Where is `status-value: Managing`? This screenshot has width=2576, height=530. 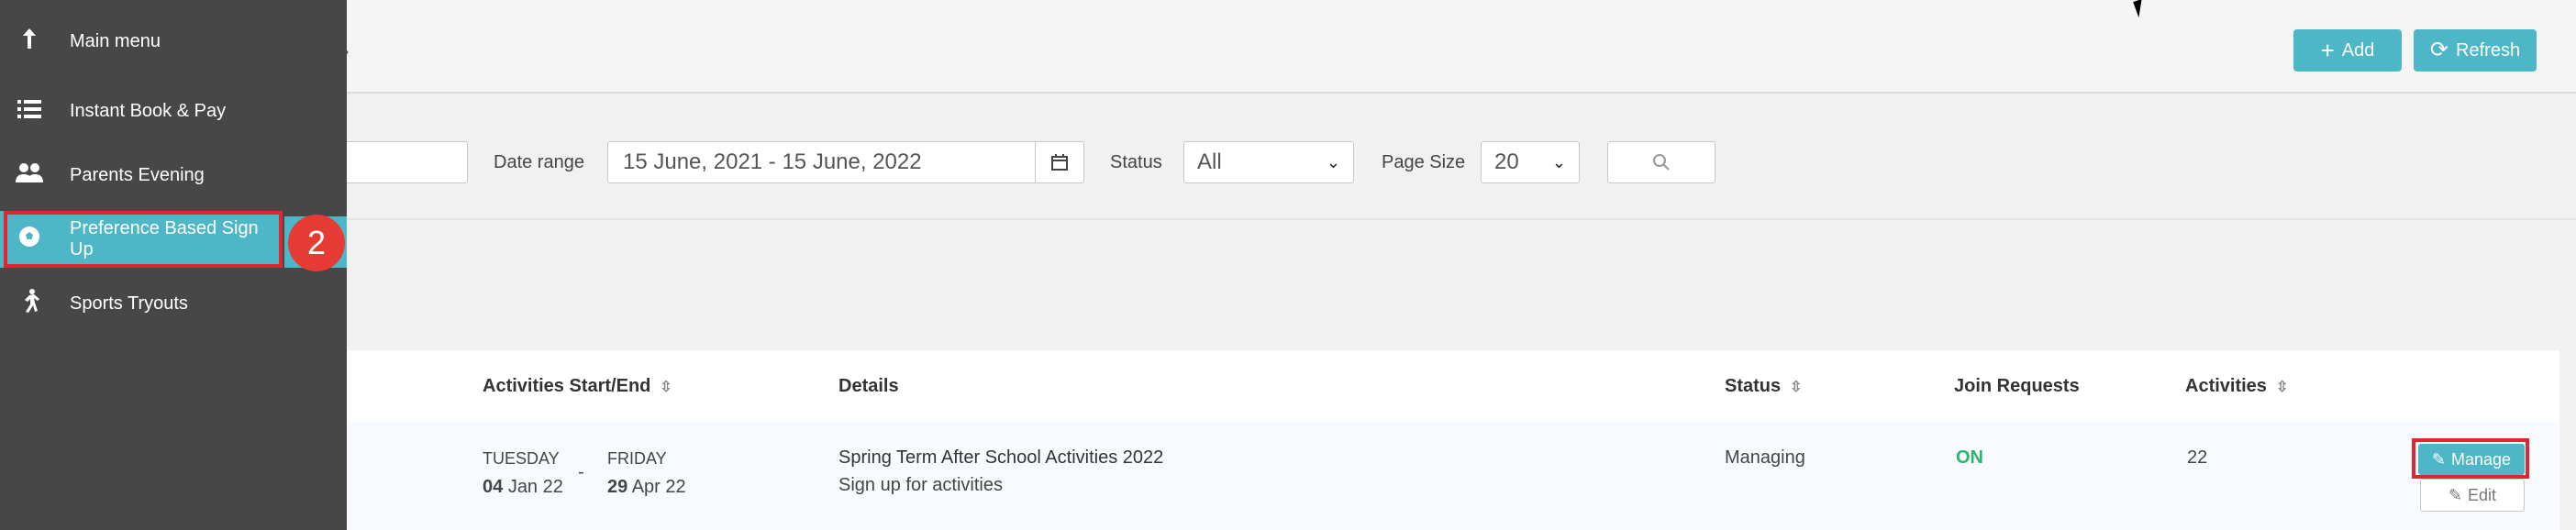 status-value: Managing is located at coordinates (1765, 457).